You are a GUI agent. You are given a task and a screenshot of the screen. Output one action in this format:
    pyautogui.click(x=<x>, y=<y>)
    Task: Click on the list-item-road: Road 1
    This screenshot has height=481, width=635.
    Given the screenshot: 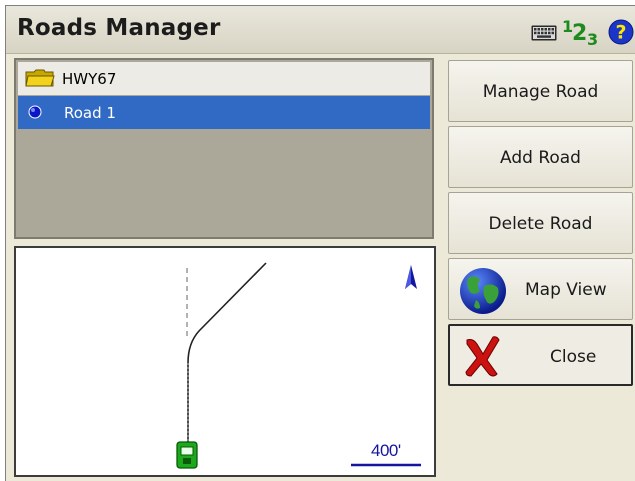 What is the action you would take?
    pyautogui.click(x=224, y=112)
    